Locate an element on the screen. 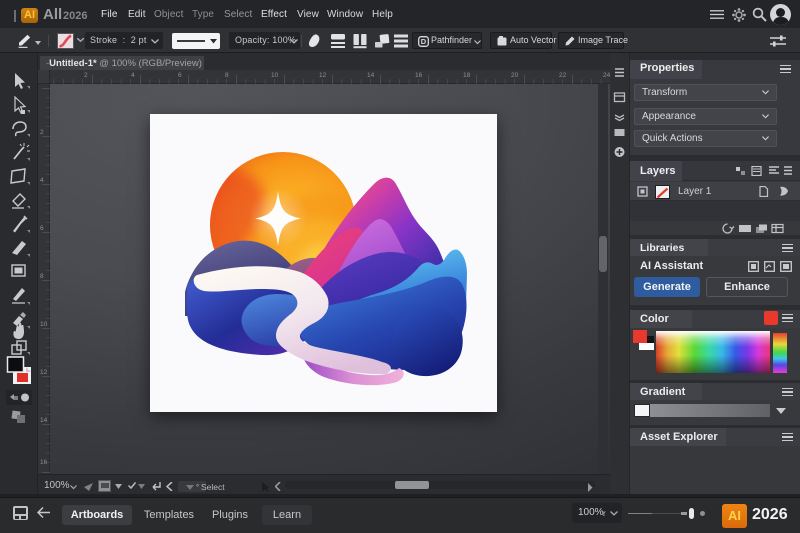 Image resolution: width=800 pixels, height=533 pixels. svg-text: D is located at coordinates (424, 41).